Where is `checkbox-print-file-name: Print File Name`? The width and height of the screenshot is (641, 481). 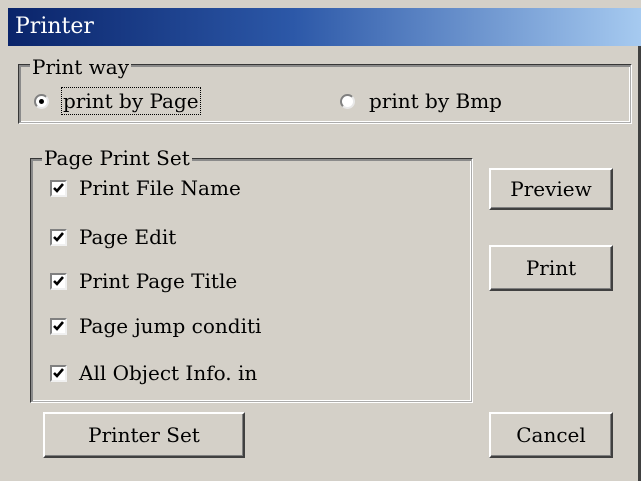 checkbox-print-file-name: Print File Name is located at coordinates (145, 188).